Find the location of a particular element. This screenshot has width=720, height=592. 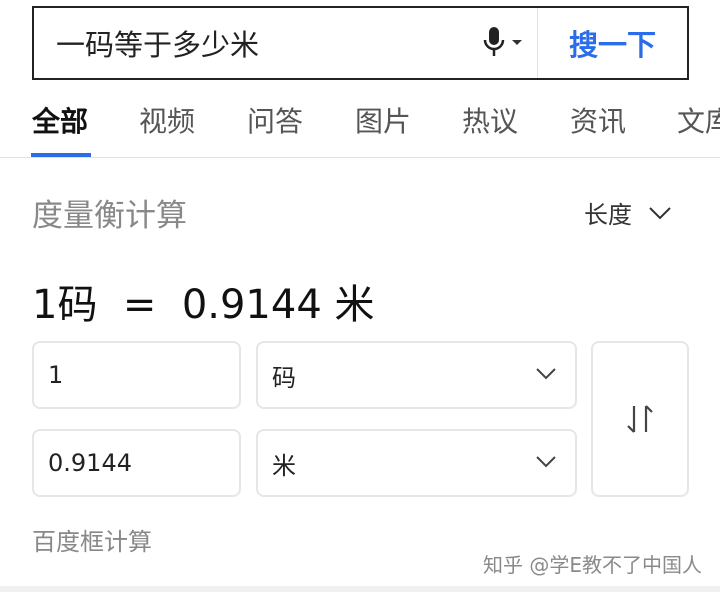

from-value-input is located at coordinates (136, 375).